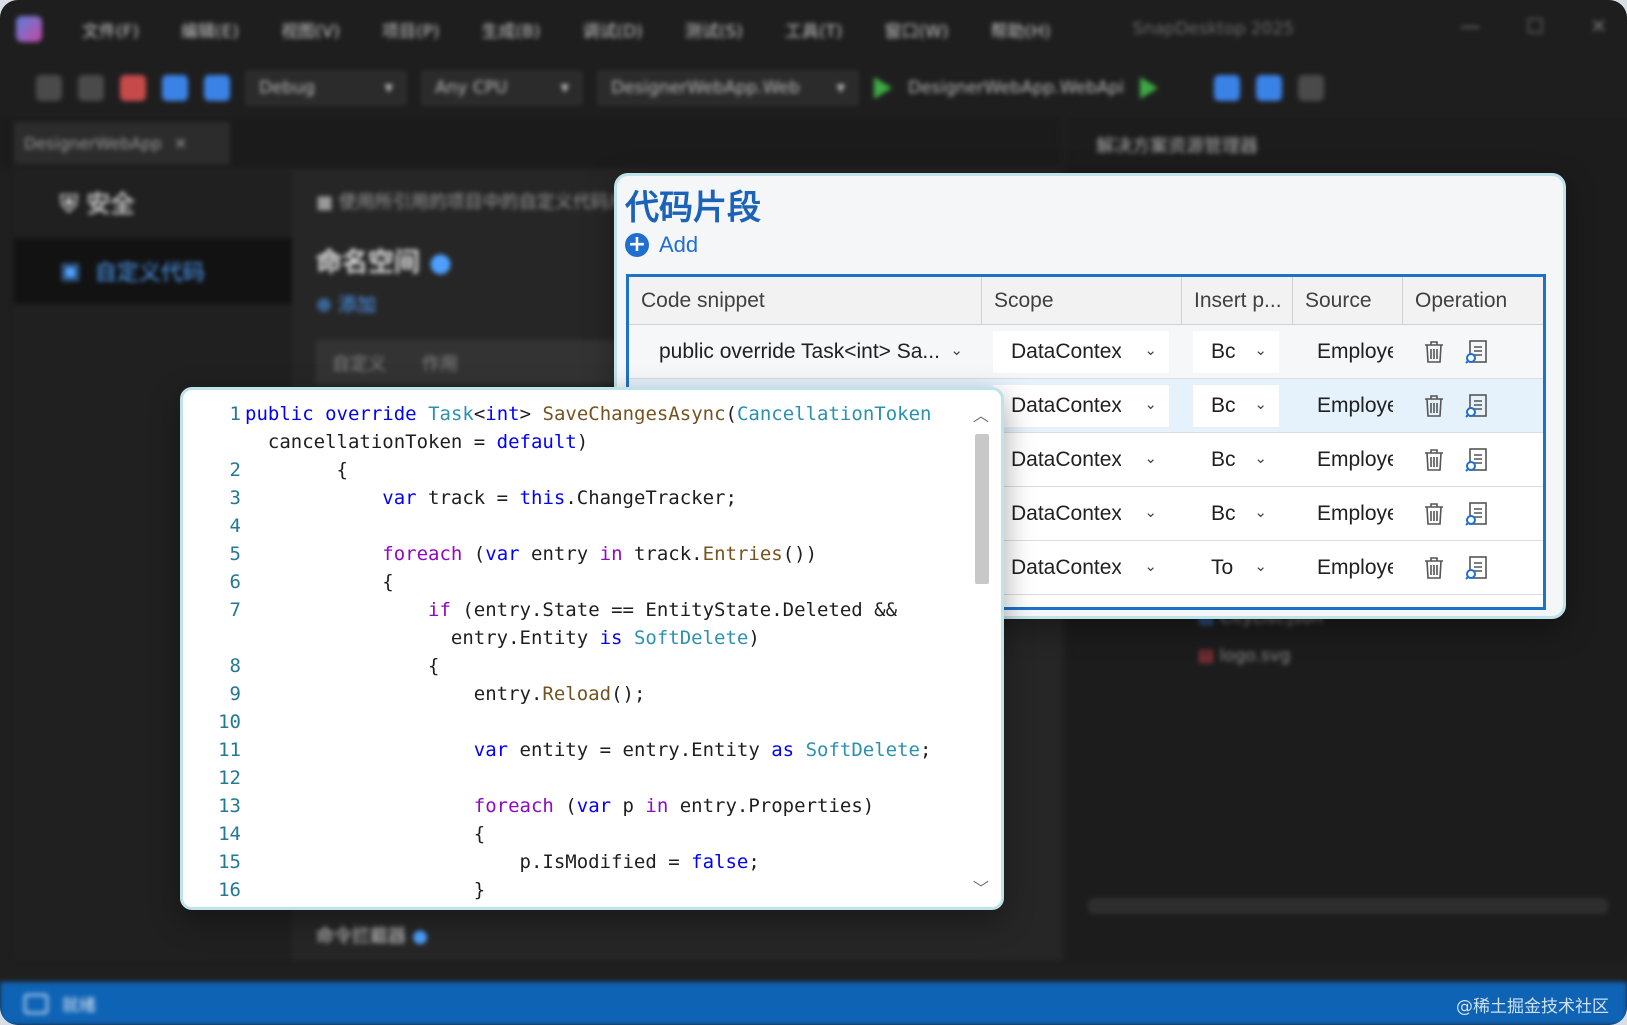  I want to click on menu-build: 生成(B), so click(511, 29).